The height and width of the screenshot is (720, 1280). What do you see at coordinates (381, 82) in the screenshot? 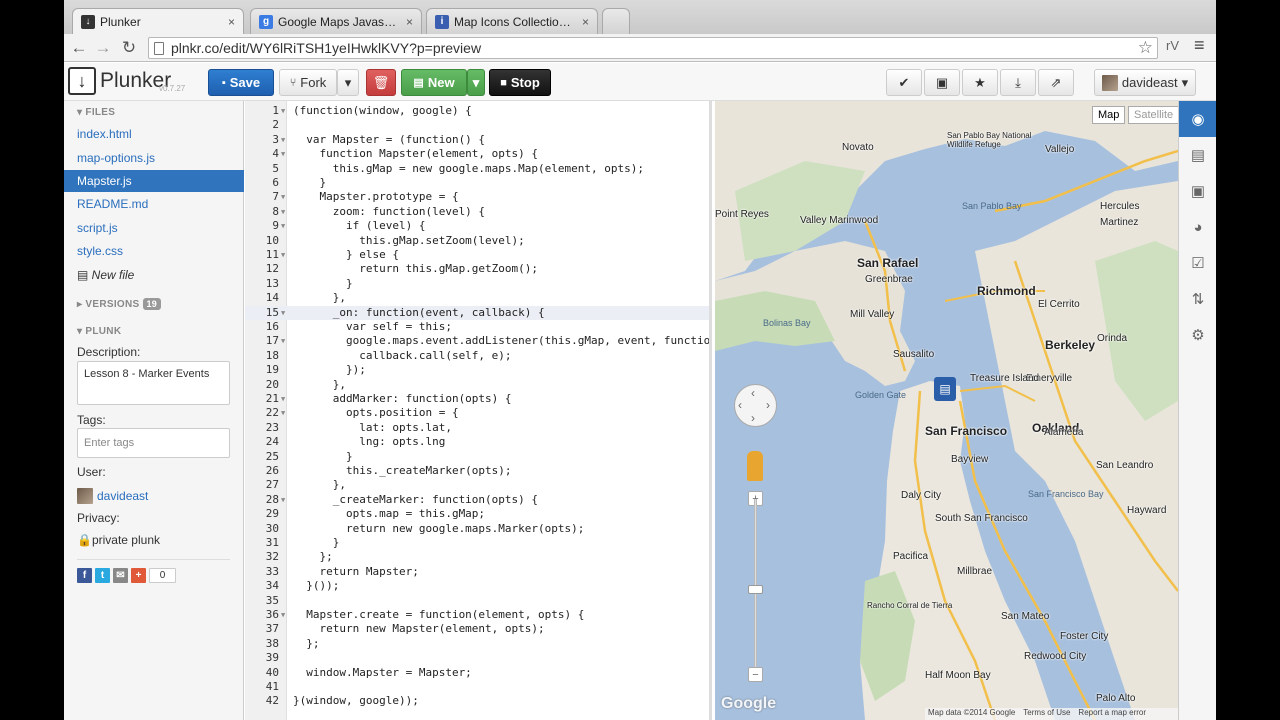
I see `delete-button: 🗑` at bounding box center [381, 82].